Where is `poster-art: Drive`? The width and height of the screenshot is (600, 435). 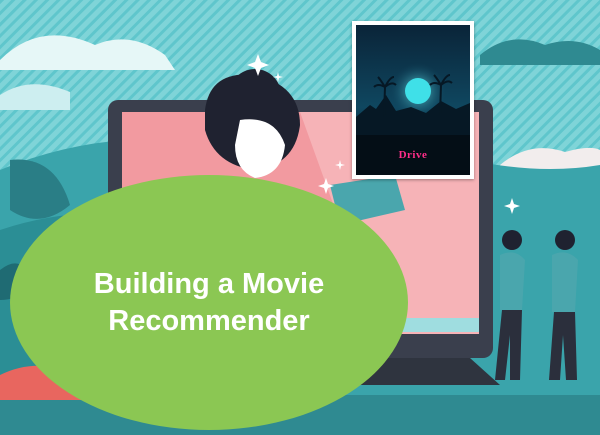 poster-art: Drive is located at coordinates (413, 100).